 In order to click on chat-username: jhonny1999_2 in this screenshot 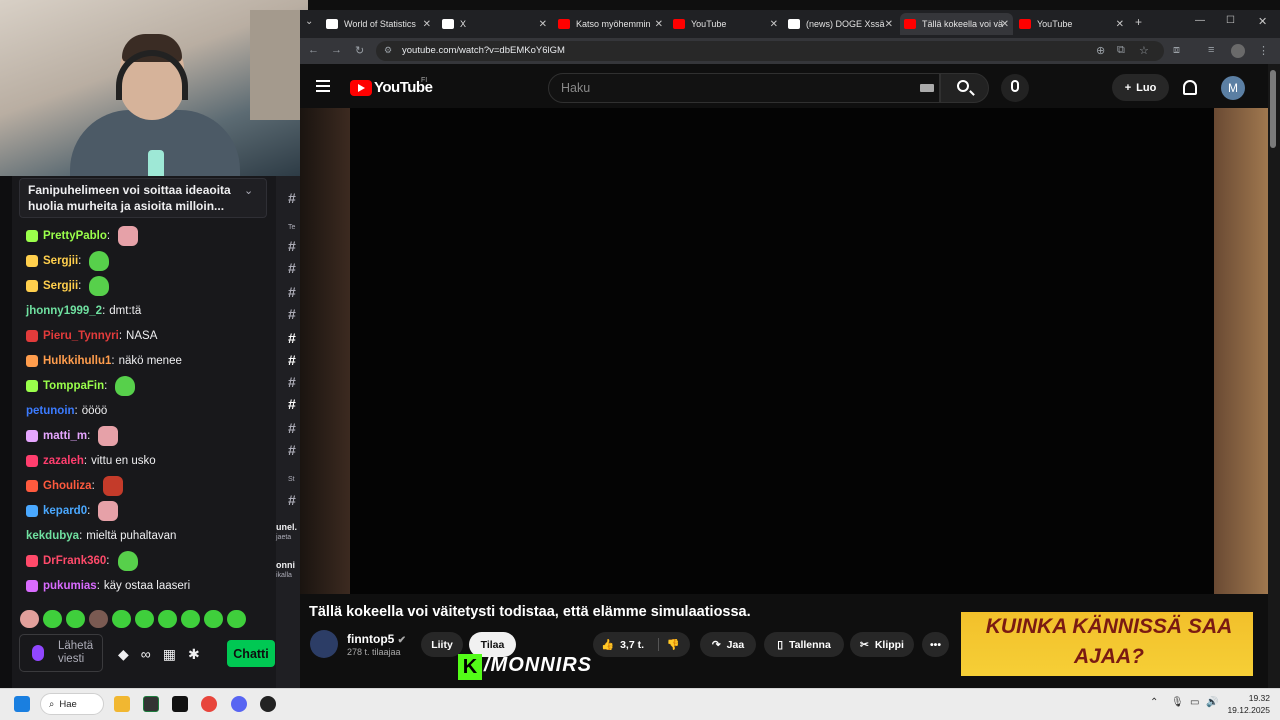, I will do `click(64, 311)`.